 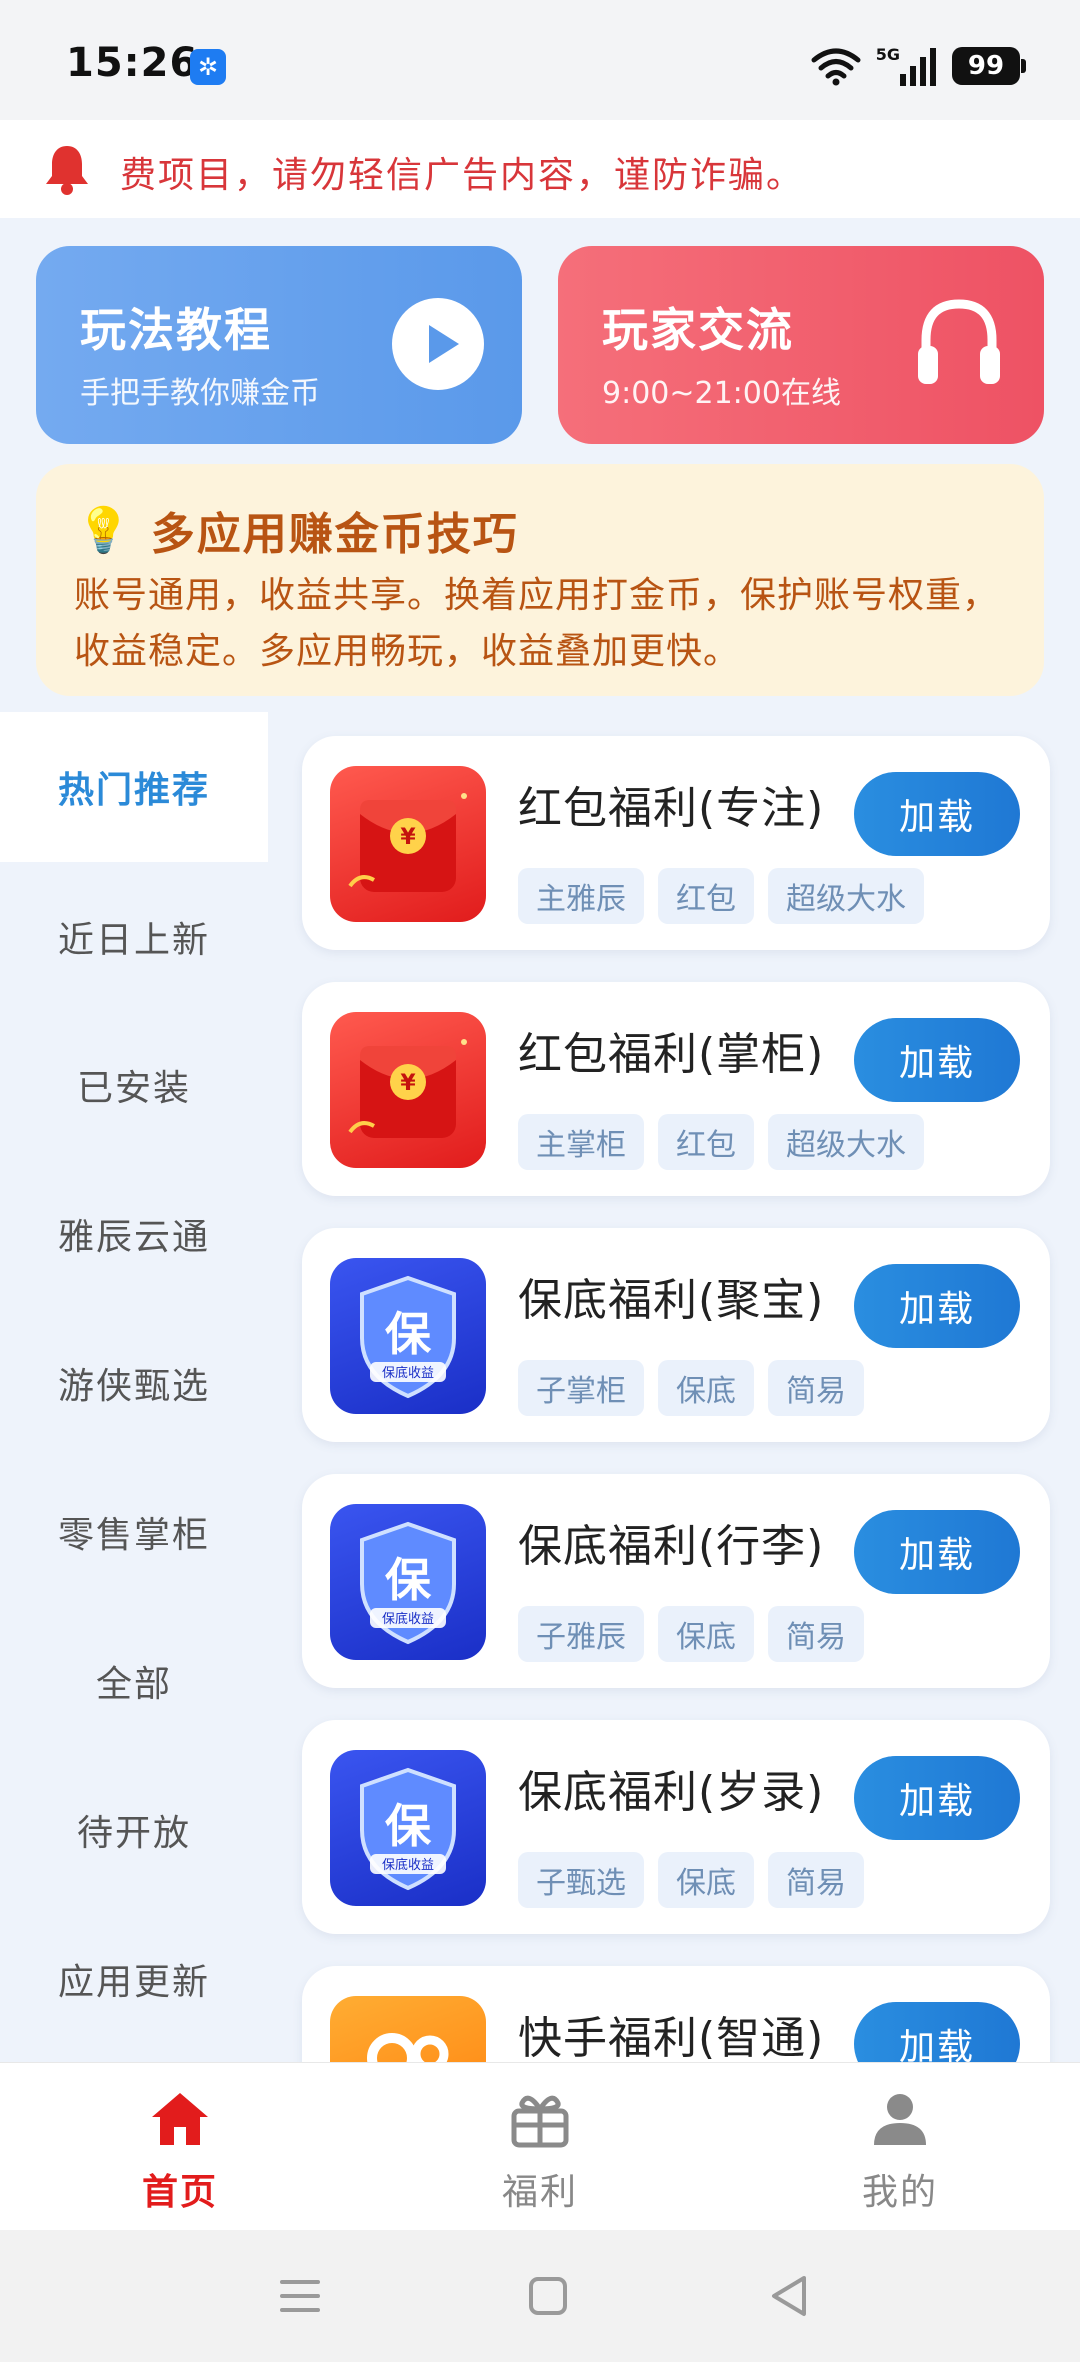 I want to click on app-tags: 主掌柜 红包 超级大水, so click(x=721, y=1142).